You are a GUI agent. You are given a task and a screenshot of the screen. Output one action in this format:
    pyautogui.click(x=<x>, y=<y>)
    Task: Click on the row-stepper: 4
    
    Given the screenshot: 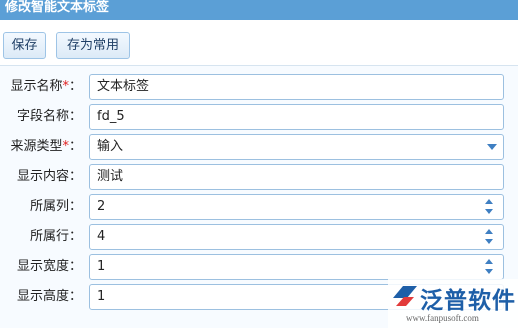 What is the action you would take?
    pyautogui.click(x=296, y=237)
    